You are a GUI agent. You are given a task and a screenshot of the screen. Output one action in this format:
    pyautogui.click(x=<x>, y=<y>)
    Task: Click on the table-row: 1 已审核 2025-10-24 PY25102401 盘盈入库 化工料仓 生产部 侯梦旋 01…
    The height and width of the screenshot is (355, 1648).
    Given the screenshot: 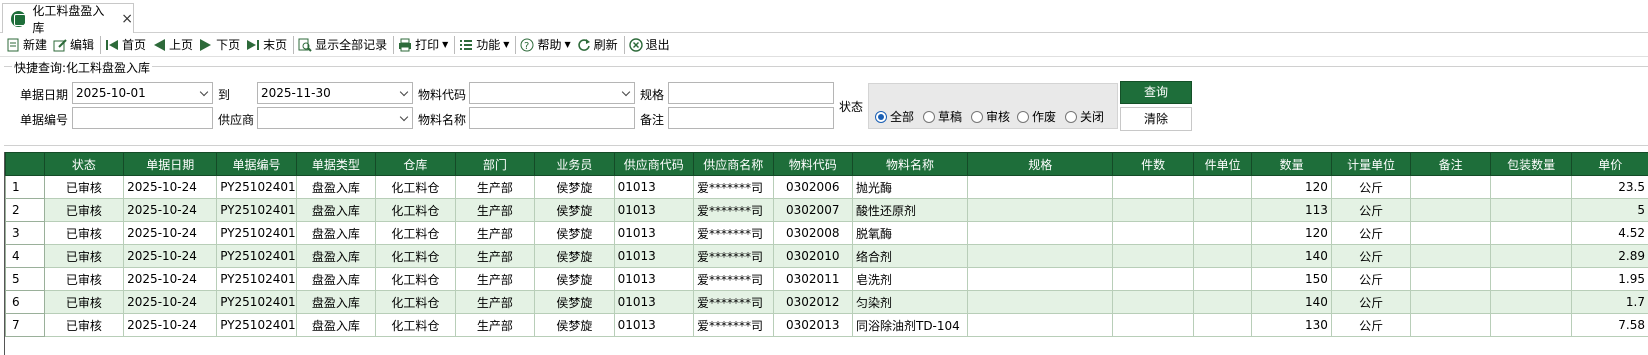 What is the action you would take?
    pyautogui.click(x=826, y=187)
    